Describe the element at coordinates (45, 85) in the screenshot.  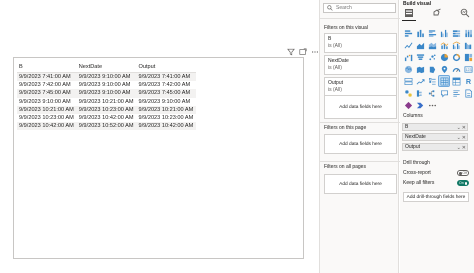
I see `table-cell: 9/9/2023 7:42:00 AM` at that location.